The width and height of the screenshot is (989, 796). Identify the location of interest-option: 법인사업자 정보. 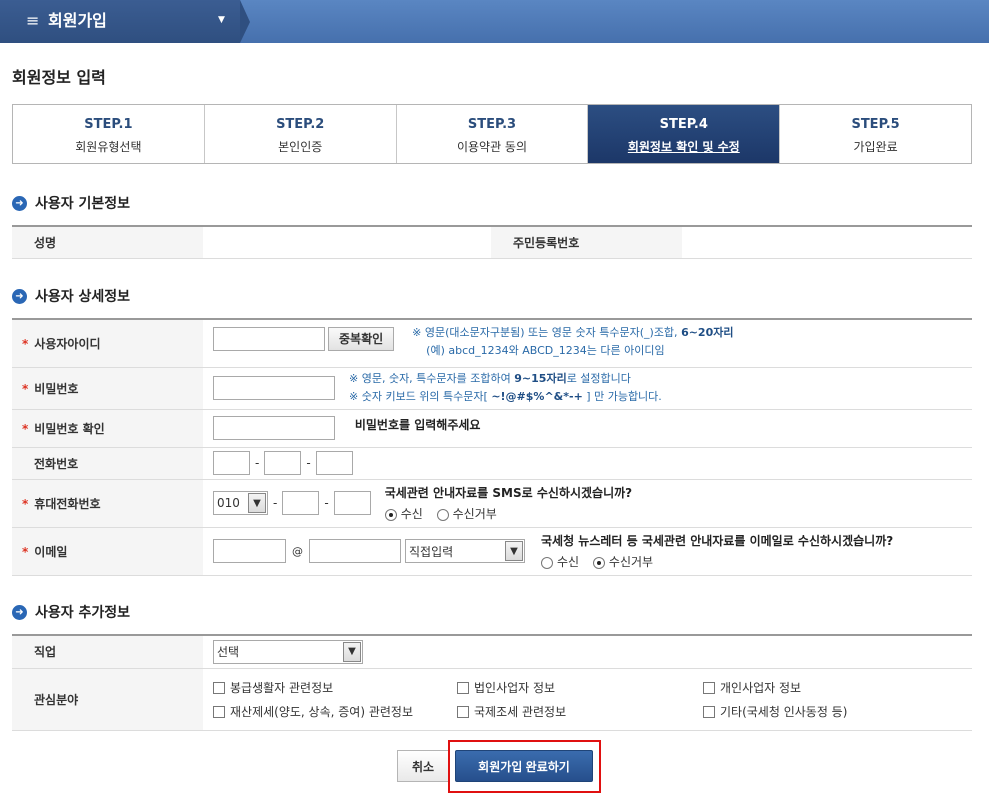
(580, 687).